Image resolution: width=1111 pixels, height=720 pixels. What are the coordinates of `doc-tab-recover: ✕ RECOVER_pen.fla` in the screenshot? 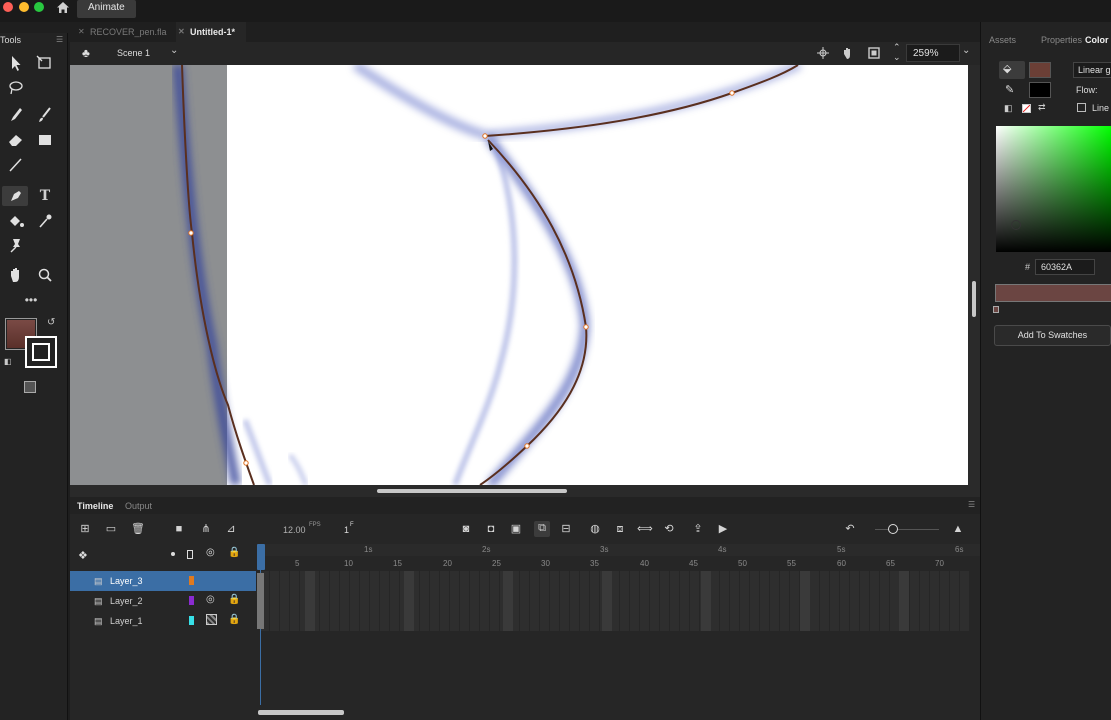 It's located at (122, 32).